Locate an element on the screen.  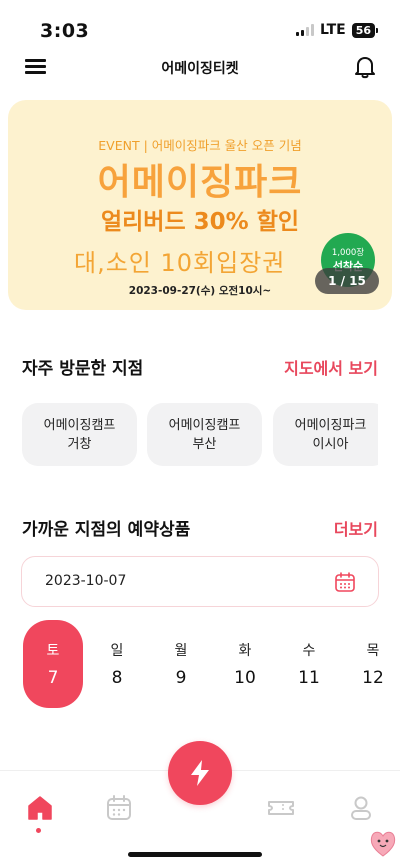
day-of-week: 목 is located at coordinates (373, 651).